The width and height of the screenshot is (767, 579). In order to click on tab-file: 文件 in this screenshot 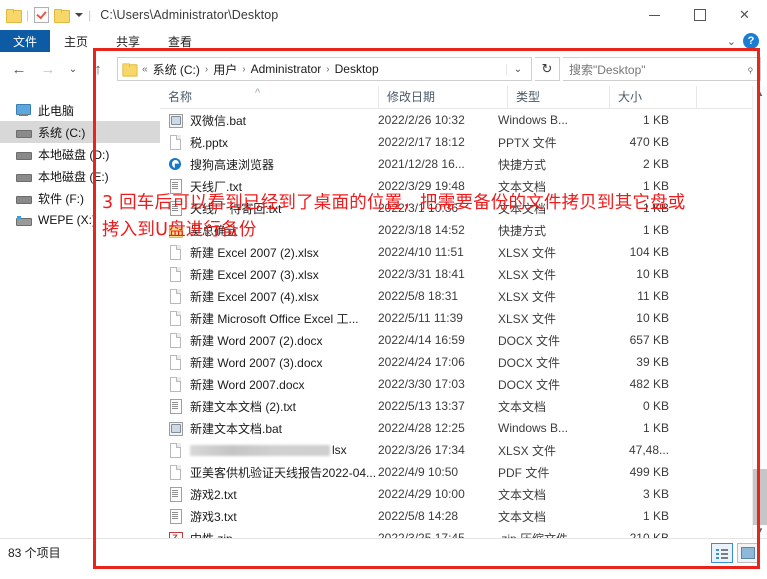, I will do `click(25, 41)`.